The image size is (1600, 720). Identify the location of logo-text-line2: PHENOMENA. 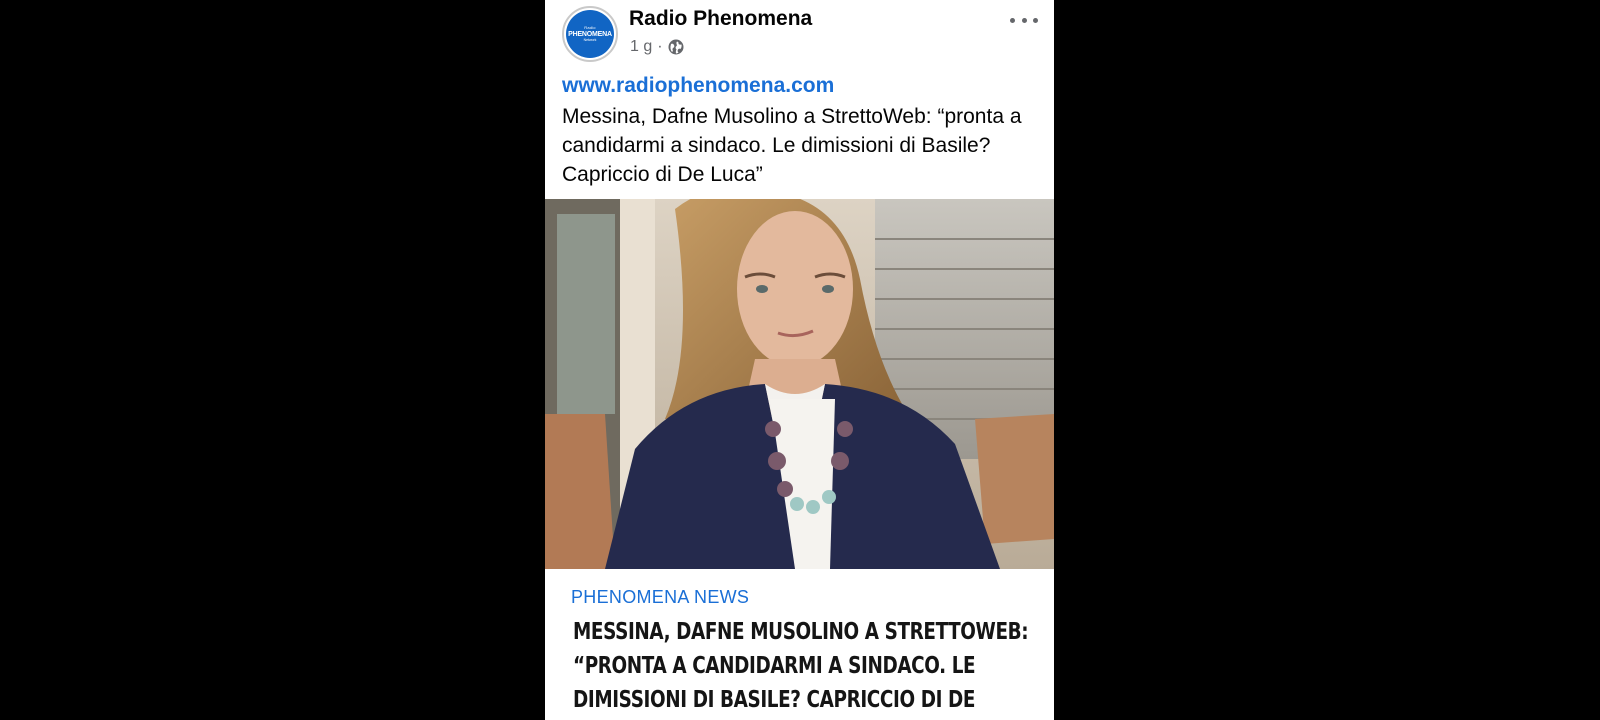
(590, 34).